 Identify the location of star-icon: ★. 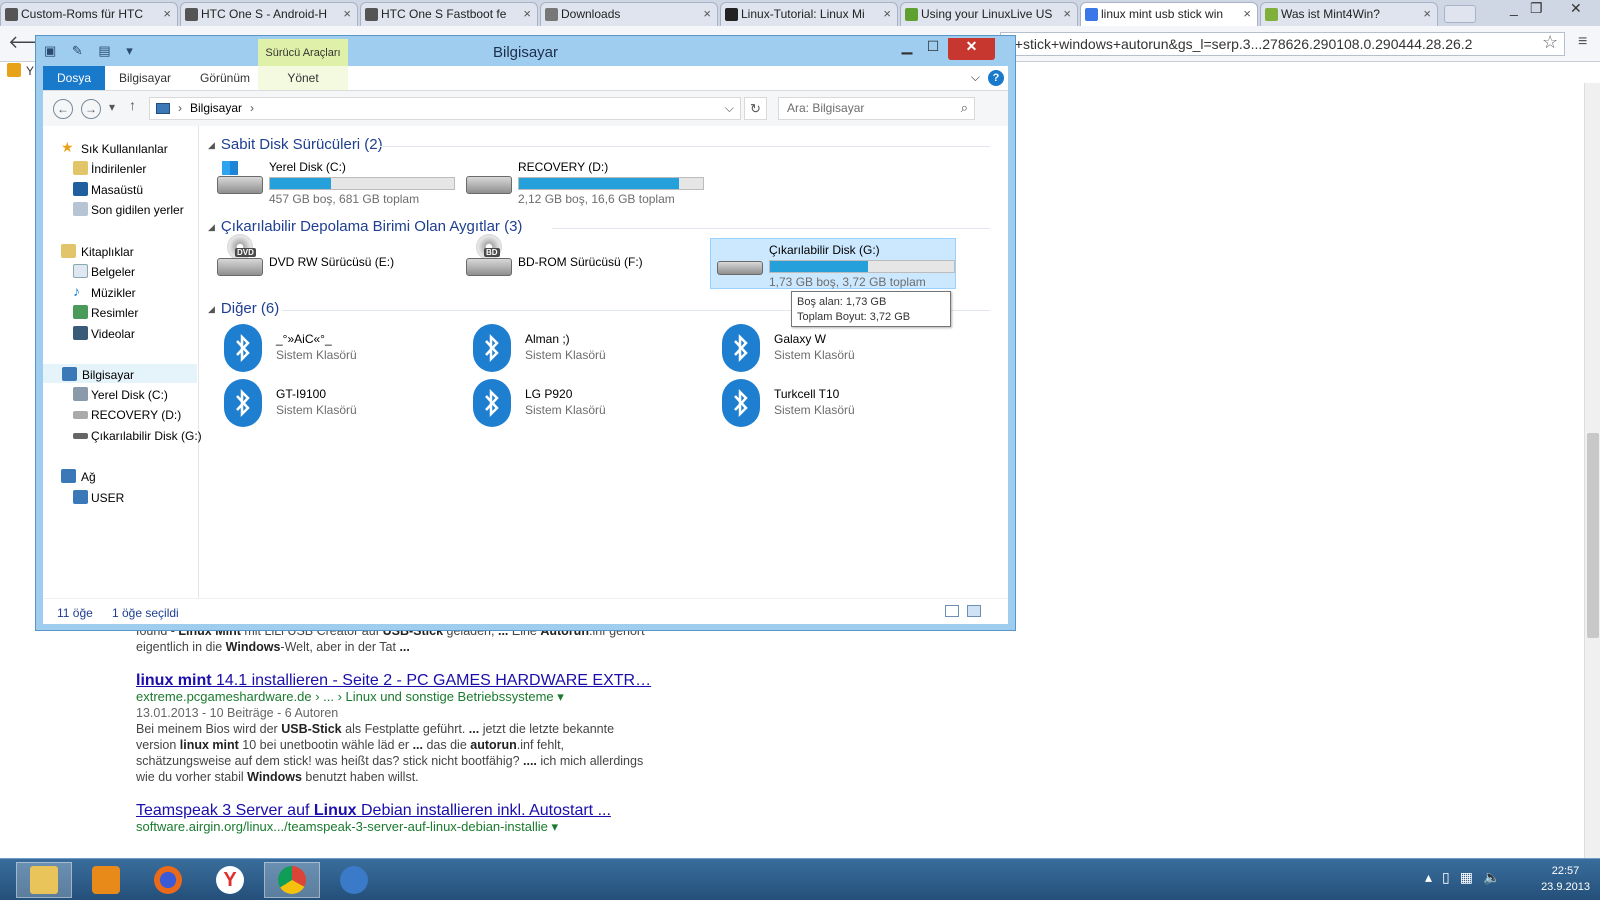
(67, 147).